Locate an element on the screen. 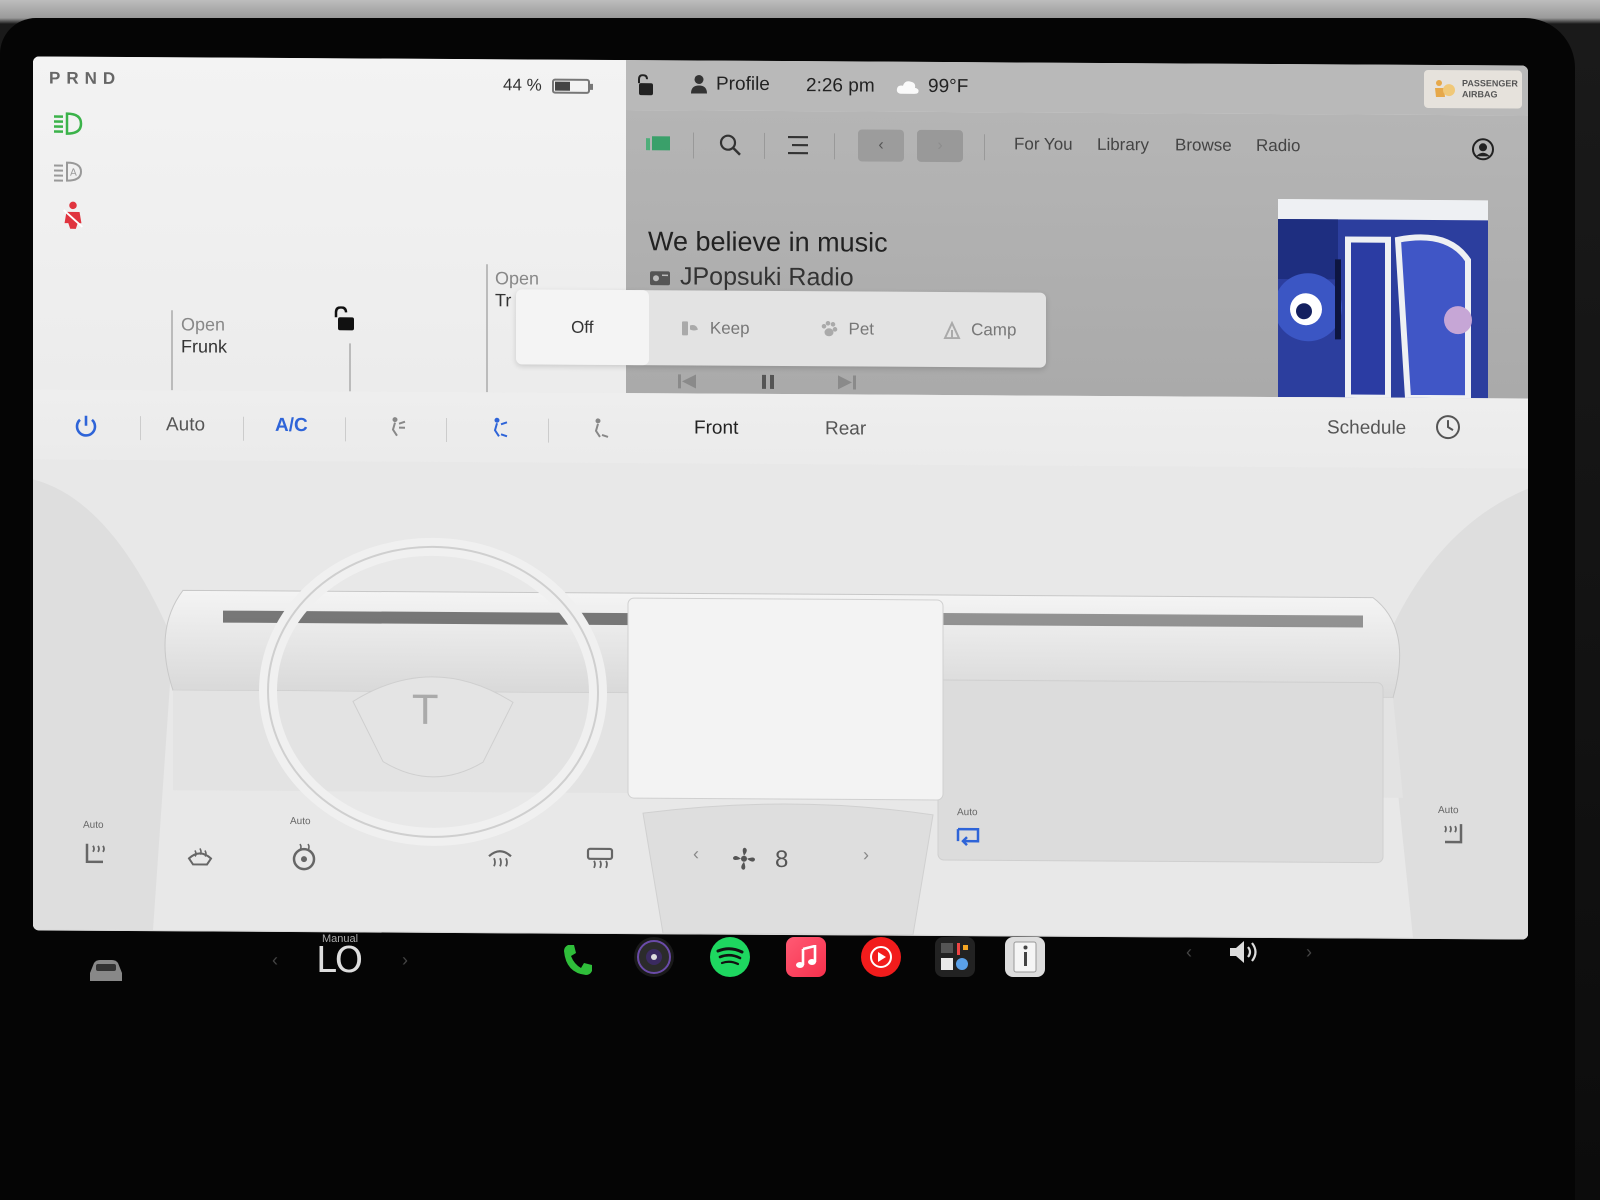 This screenshot has width=1600, height=1200. airbag-line-1: PASSENGER is located at coordinates (1490, 83).